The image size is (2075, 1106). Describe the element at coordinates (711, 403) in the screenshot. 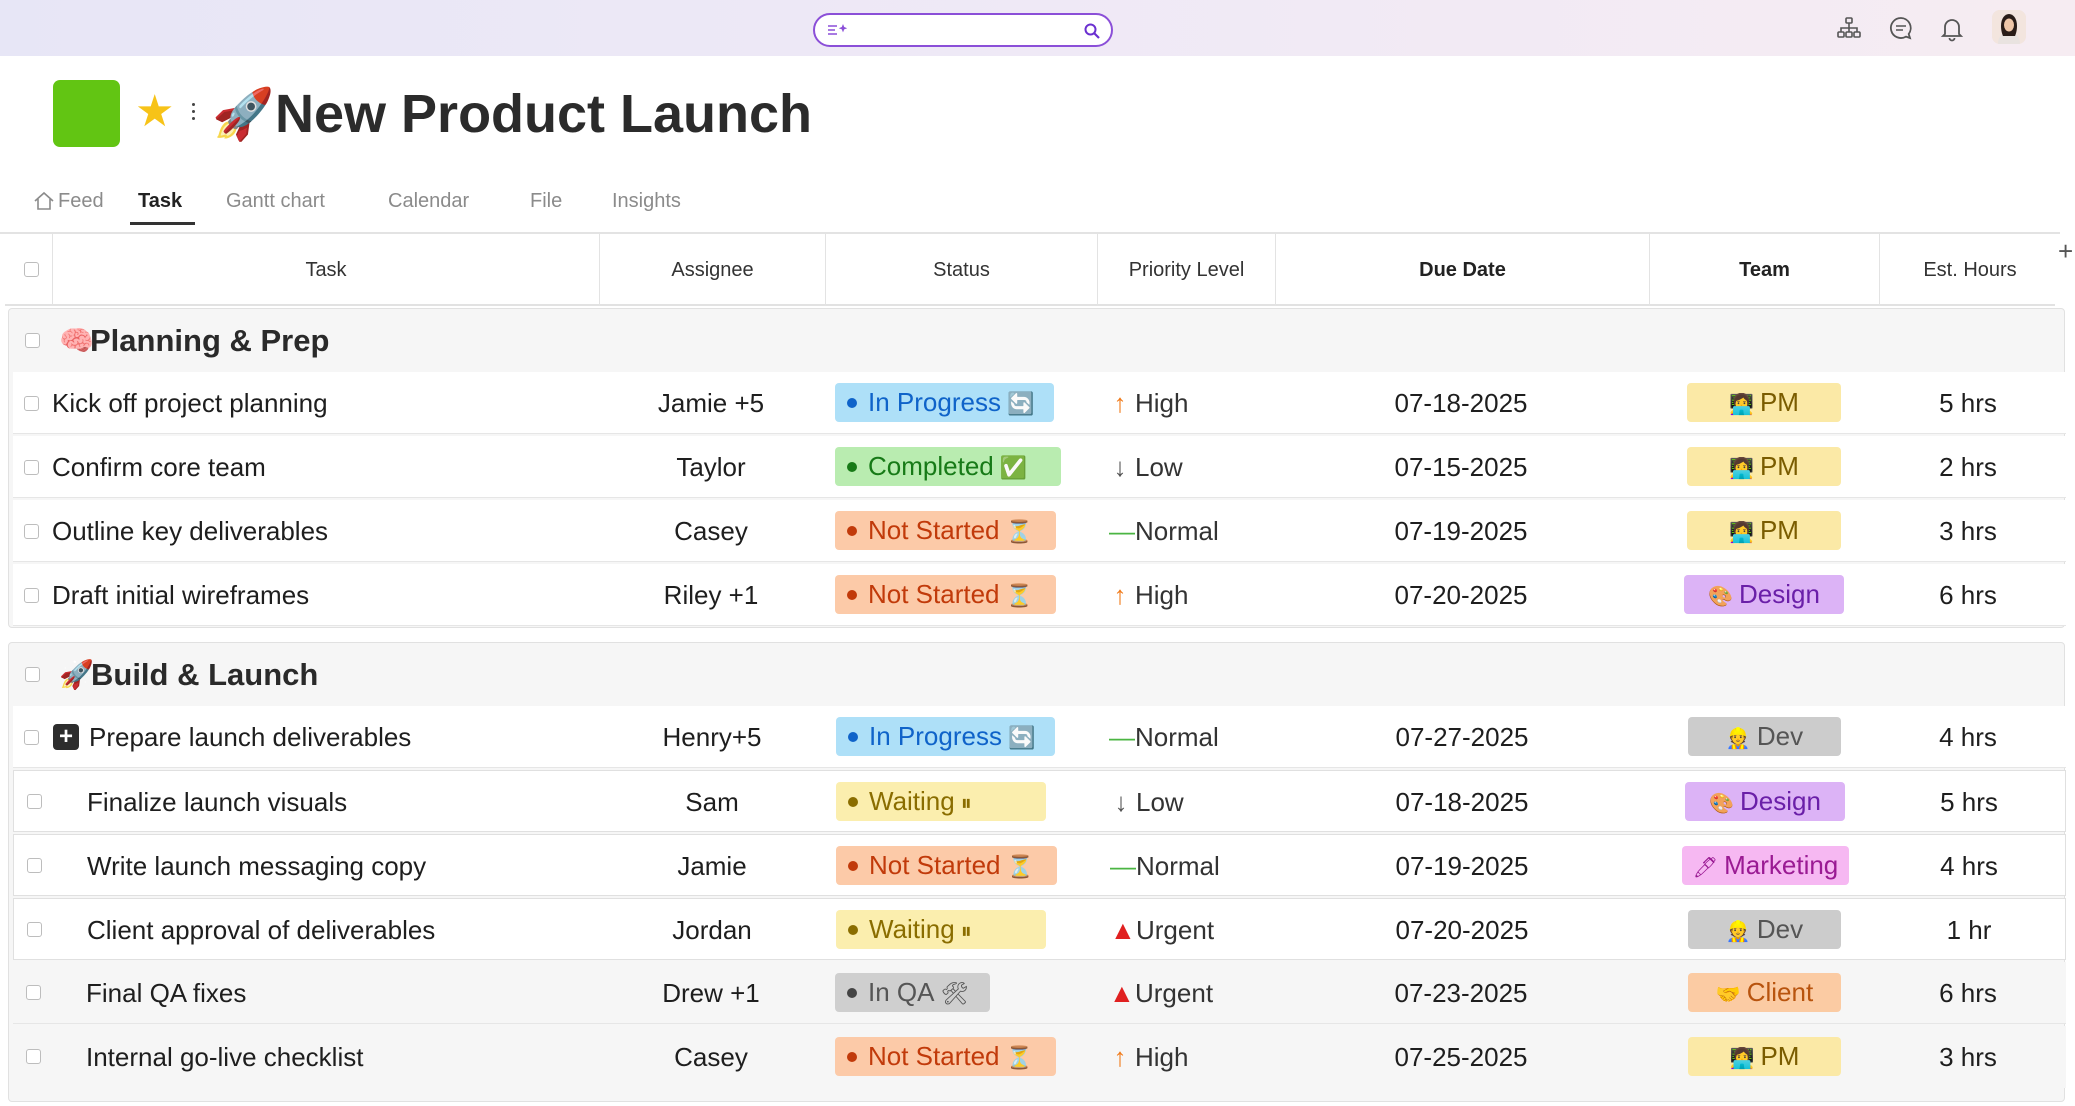

I see `assignee: Jamie +5` at that location.